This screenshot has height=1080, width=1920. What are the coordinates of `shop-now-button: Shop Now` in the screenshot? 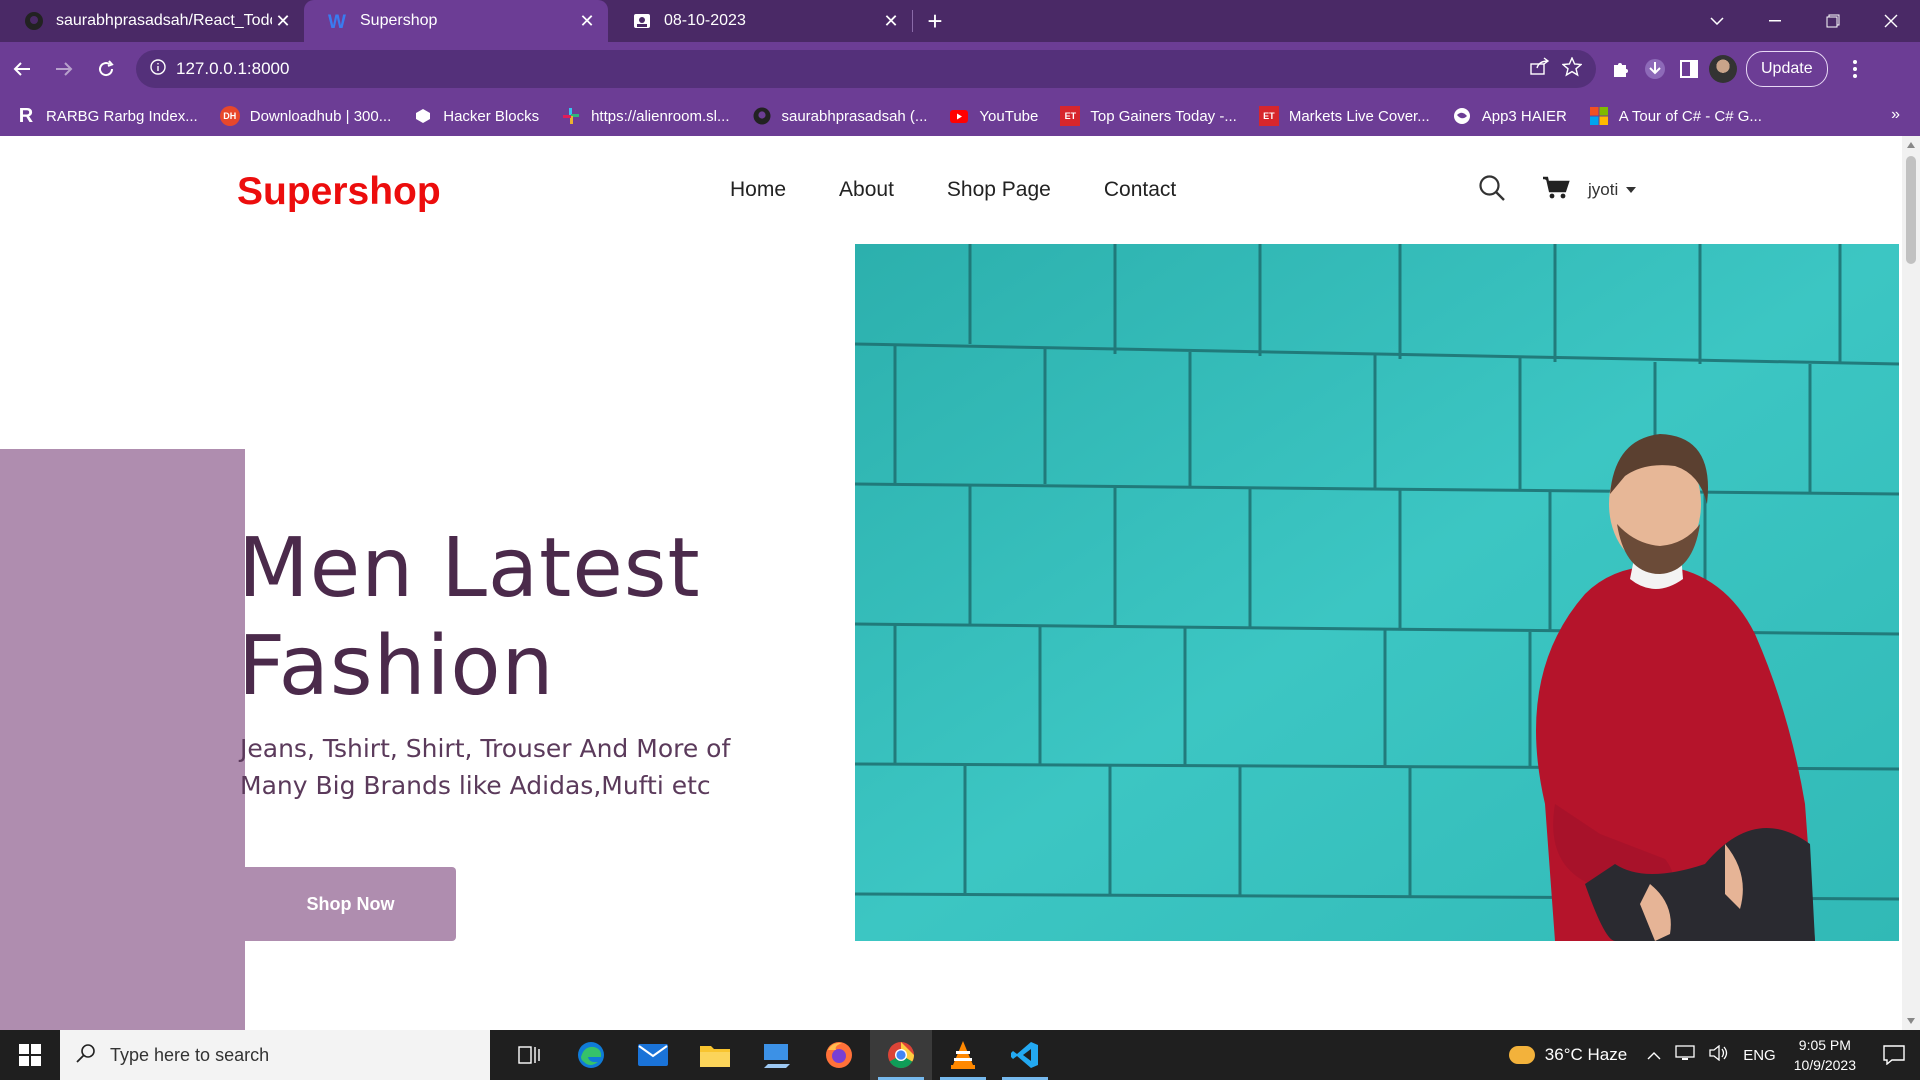 It's located at (350, 904).